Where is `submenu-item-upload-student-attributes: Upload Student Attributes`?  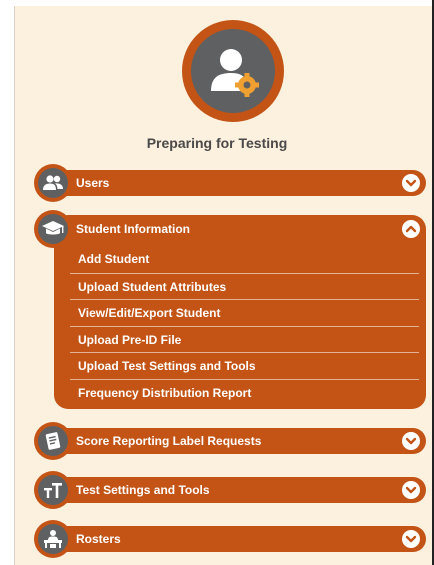 submenu-item-upload-student-attributes: Upload Student Attributes is located at coordinates (244, 286).